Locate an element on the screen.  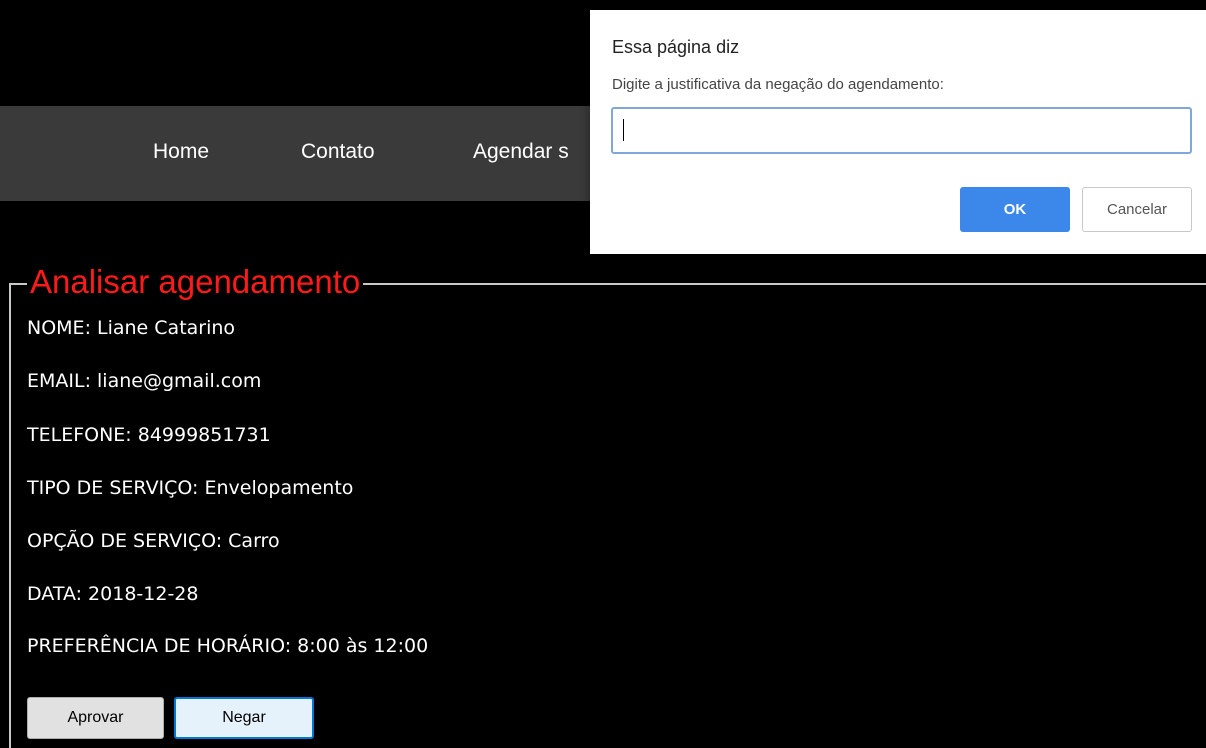
ok-button: OK is located at coordinates (1015, 209).